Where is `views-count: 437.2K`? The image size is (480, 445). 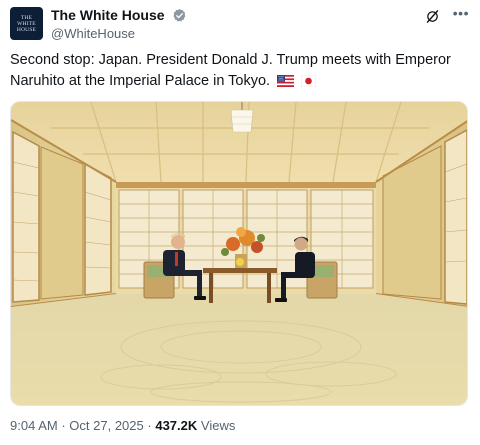
views-count: 437.2K is located at coordinates (176, 425).